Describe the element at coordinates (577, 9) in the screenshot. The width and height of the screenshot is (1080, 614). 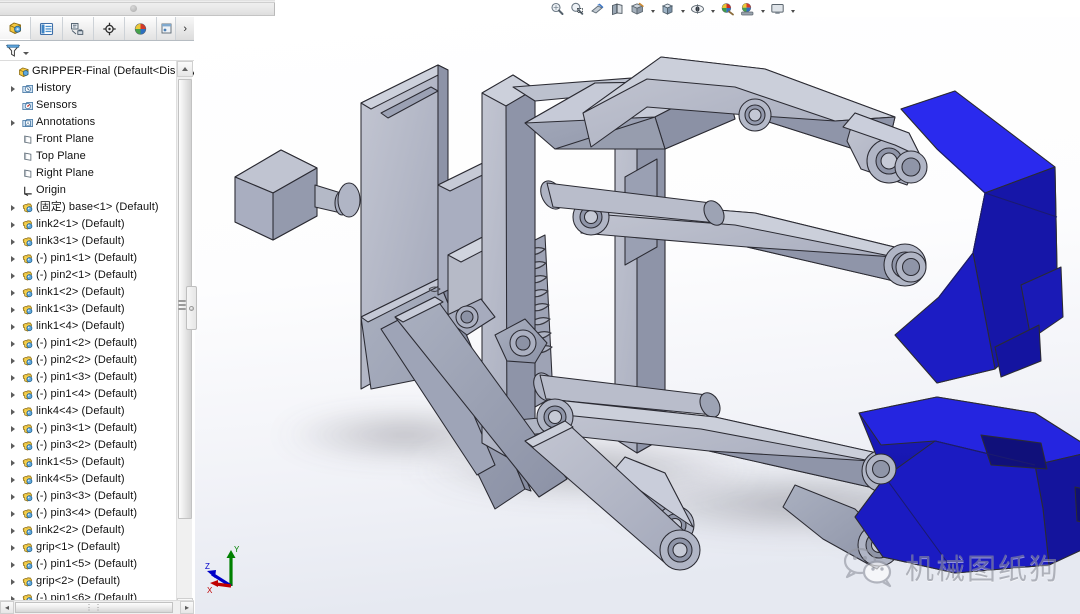
I see `zoom-to-area-button` at that location.